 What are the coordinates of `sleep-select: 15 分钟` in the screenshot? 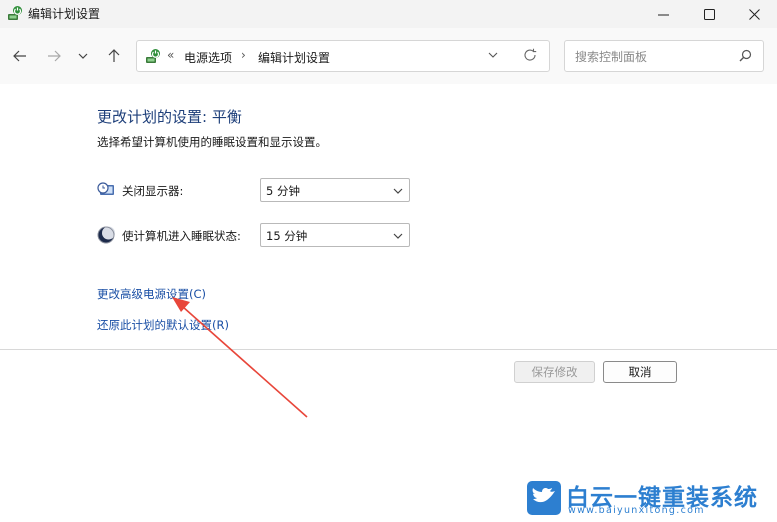 It's located at (335, 235).